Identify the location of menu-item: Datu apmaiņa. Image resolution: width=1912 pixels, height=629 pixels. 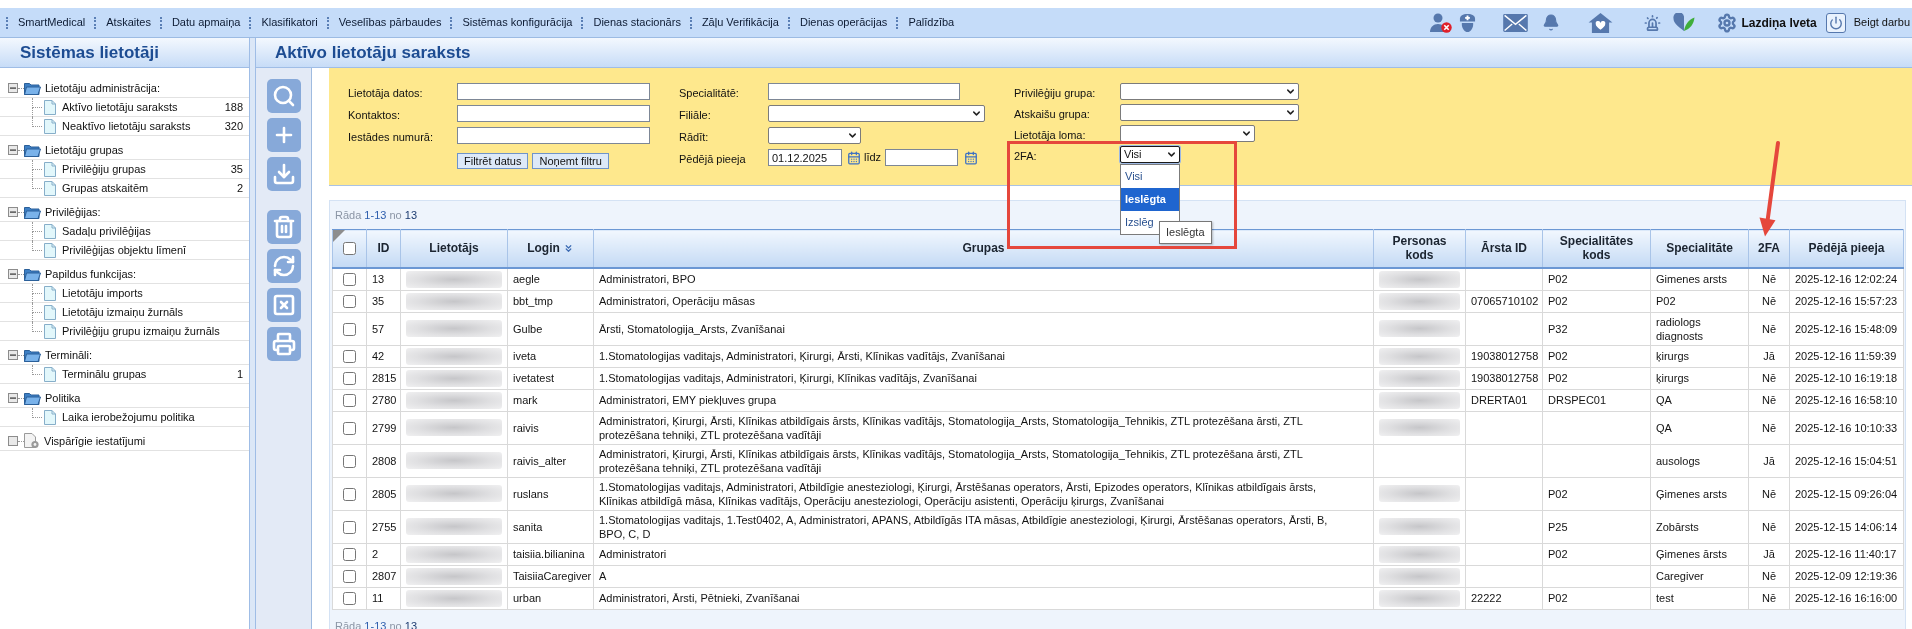
(205, 22).